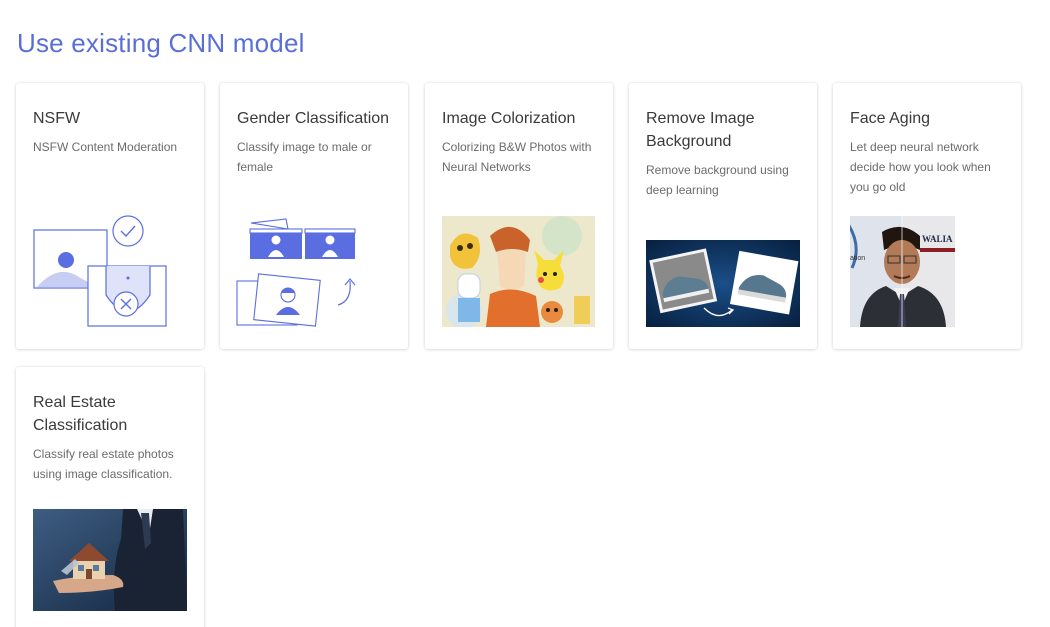 Image resolution: width=1050 pixels, height=627 pixels. I want to click on card-description: NSFW Content Moderation, so click(105, 147).